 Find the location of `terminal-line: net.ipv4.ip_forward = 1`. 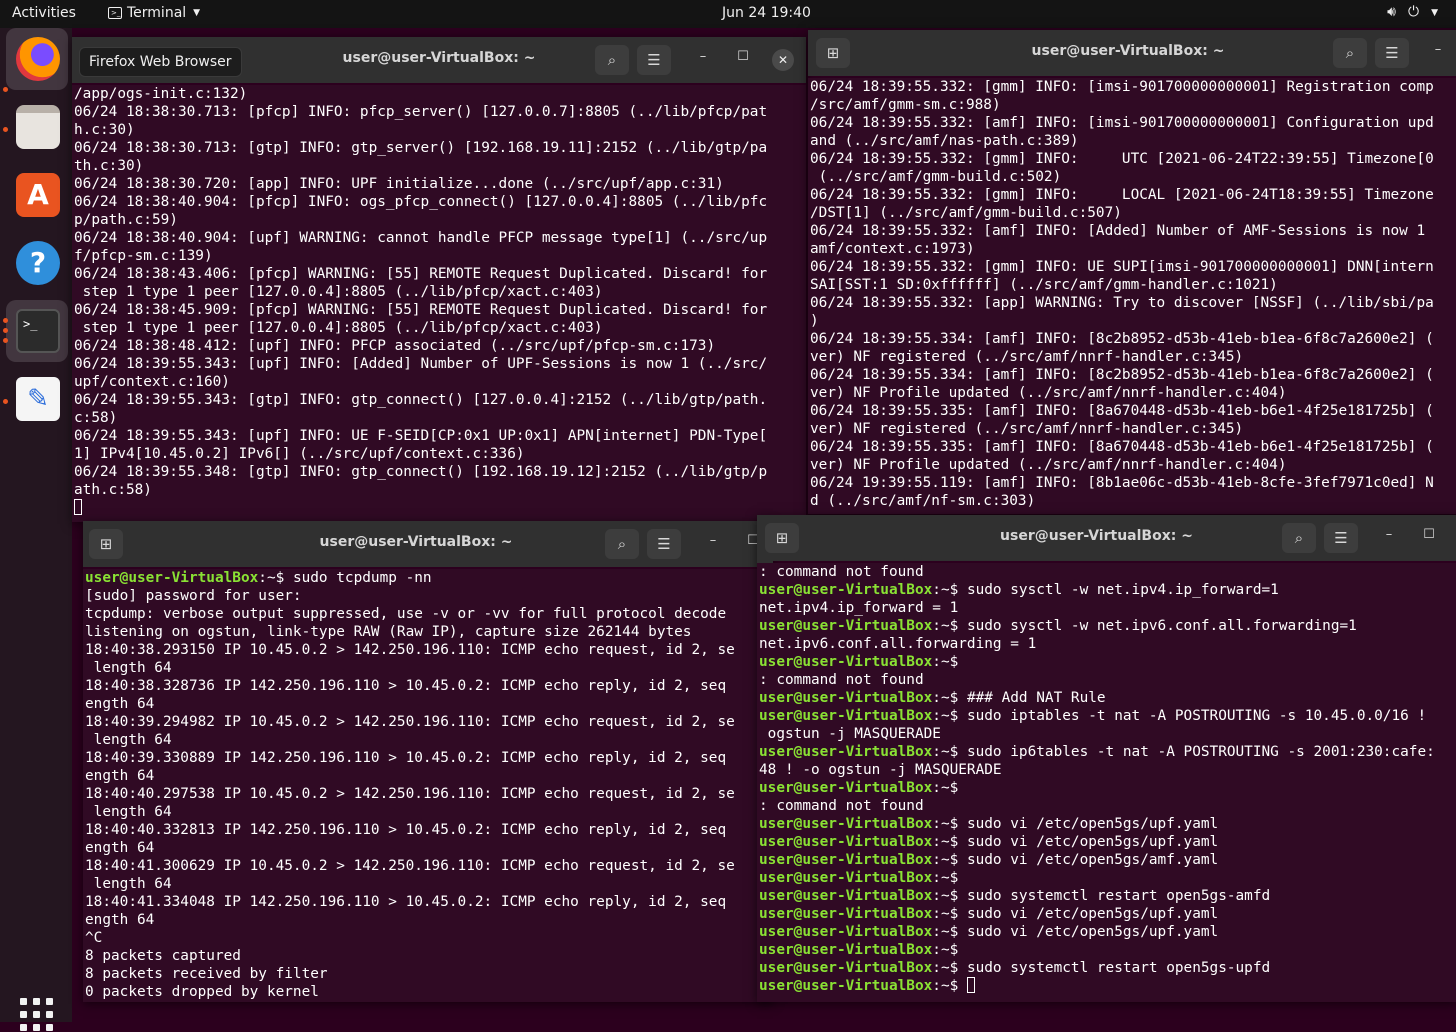

terminal-line: net.ipv4.ip_forward = 1 is located at coordinates (1107, 608).